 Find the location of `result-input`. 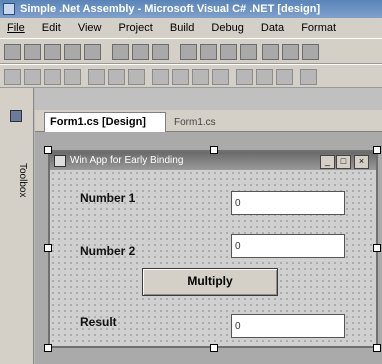

result-input is located at coordinates (288, 326).